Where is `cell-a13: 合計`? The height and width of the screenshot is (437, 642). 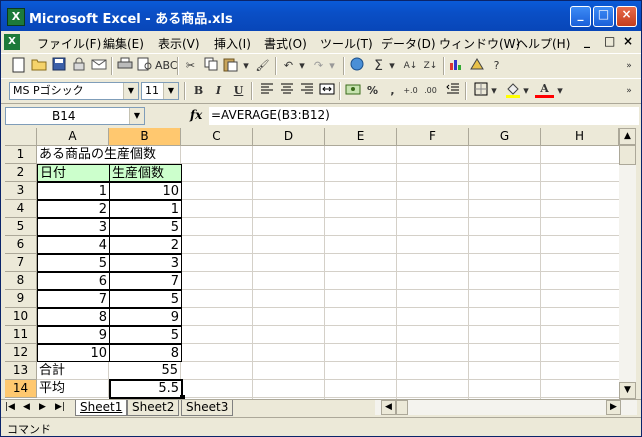 cell-a13: 合計 is located at coordinates (73, 371).